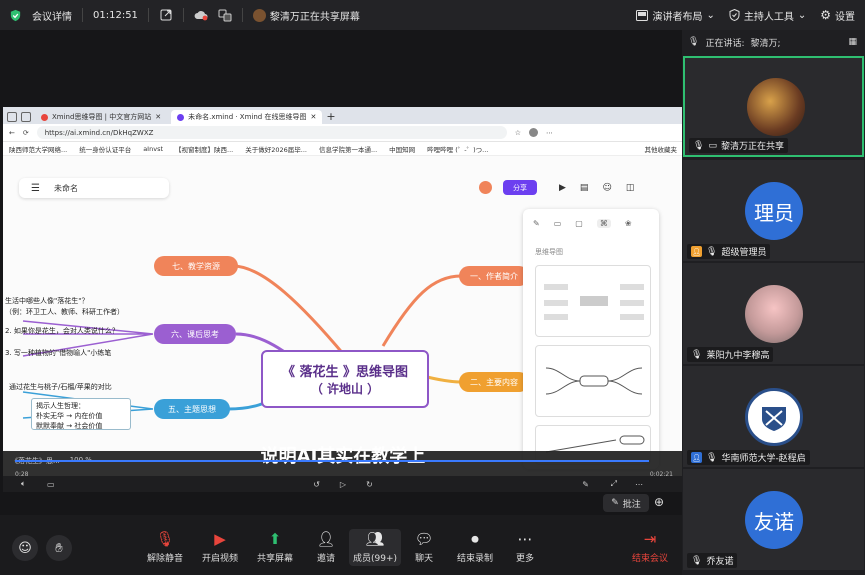  Describe the element at coordinates (585, 484) in the screenshot. I see `pen-icon: ✎` at that location.